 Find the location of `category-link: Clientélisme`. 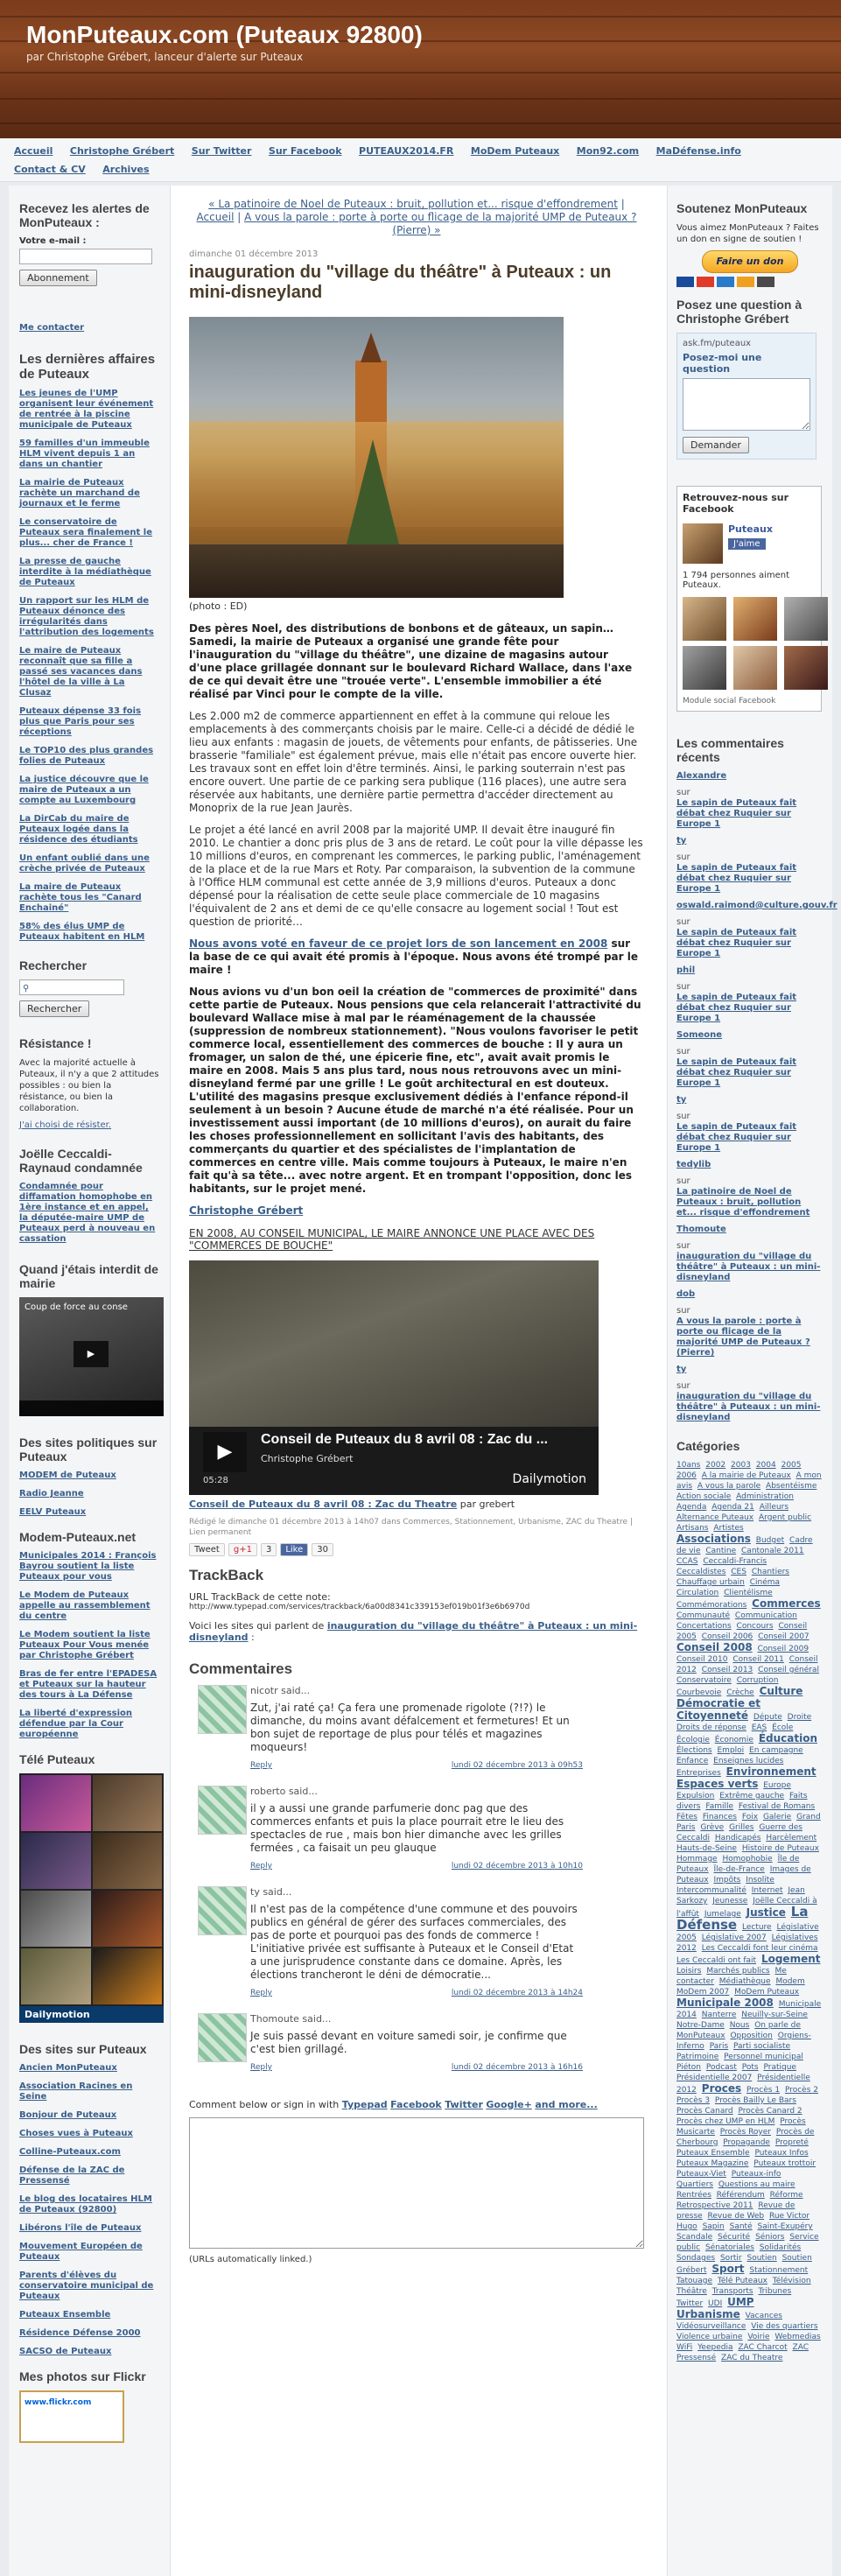

category-link: Clientélisme is located at coordinates (748, 1593).